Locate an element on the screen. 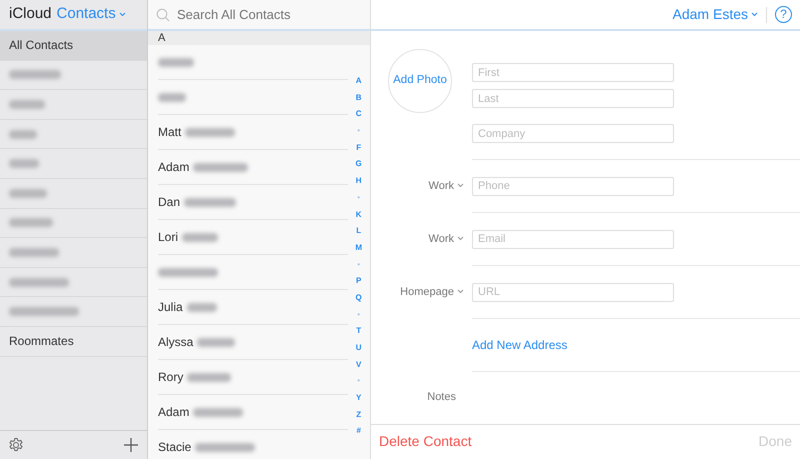  app-name: iCloud is located at coordinates (30, 14).